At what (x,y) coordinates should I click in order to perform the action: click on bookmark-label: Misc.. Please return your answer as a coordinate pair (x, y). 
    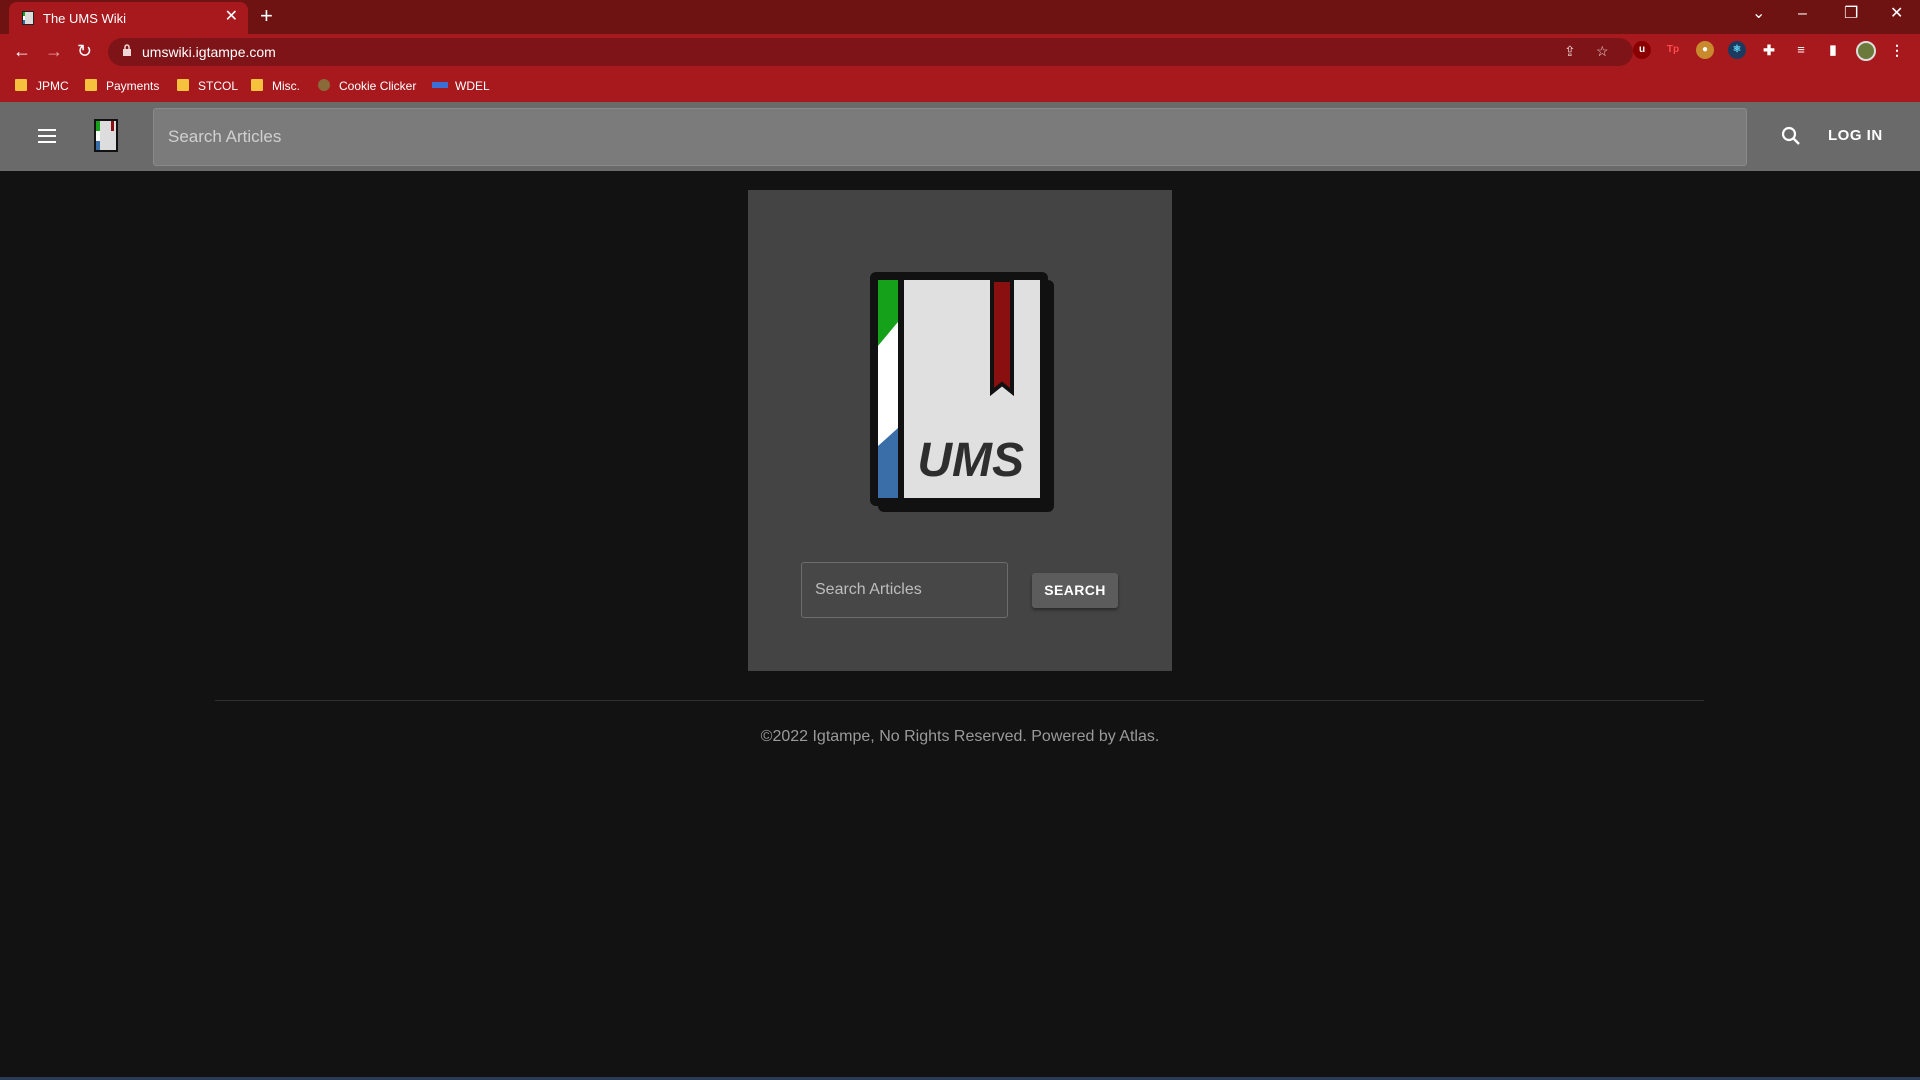
    Looking at the image, I should click on (286, 86).